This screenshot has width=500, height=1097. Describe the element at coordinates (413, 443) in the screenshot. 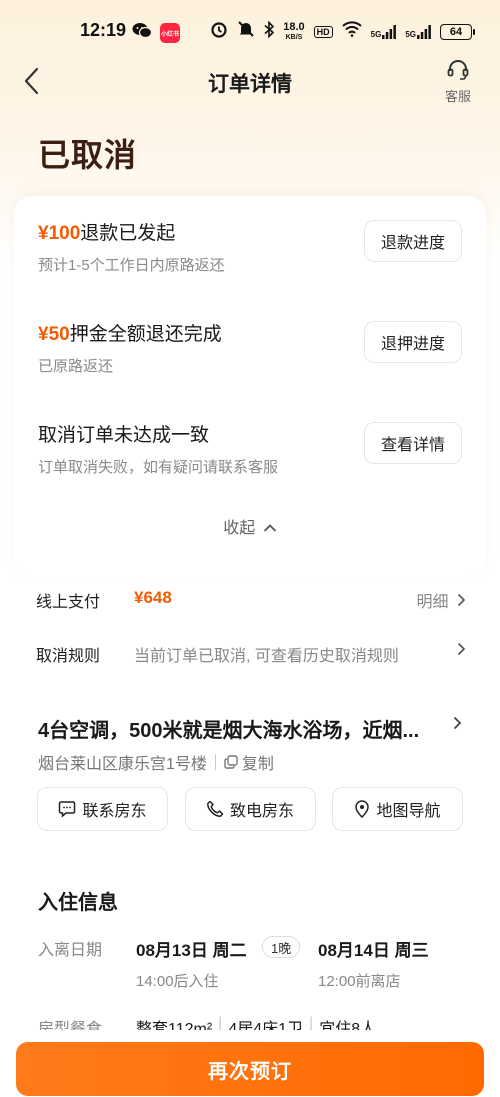

I see `view-details-button: 查看详情` at that location.